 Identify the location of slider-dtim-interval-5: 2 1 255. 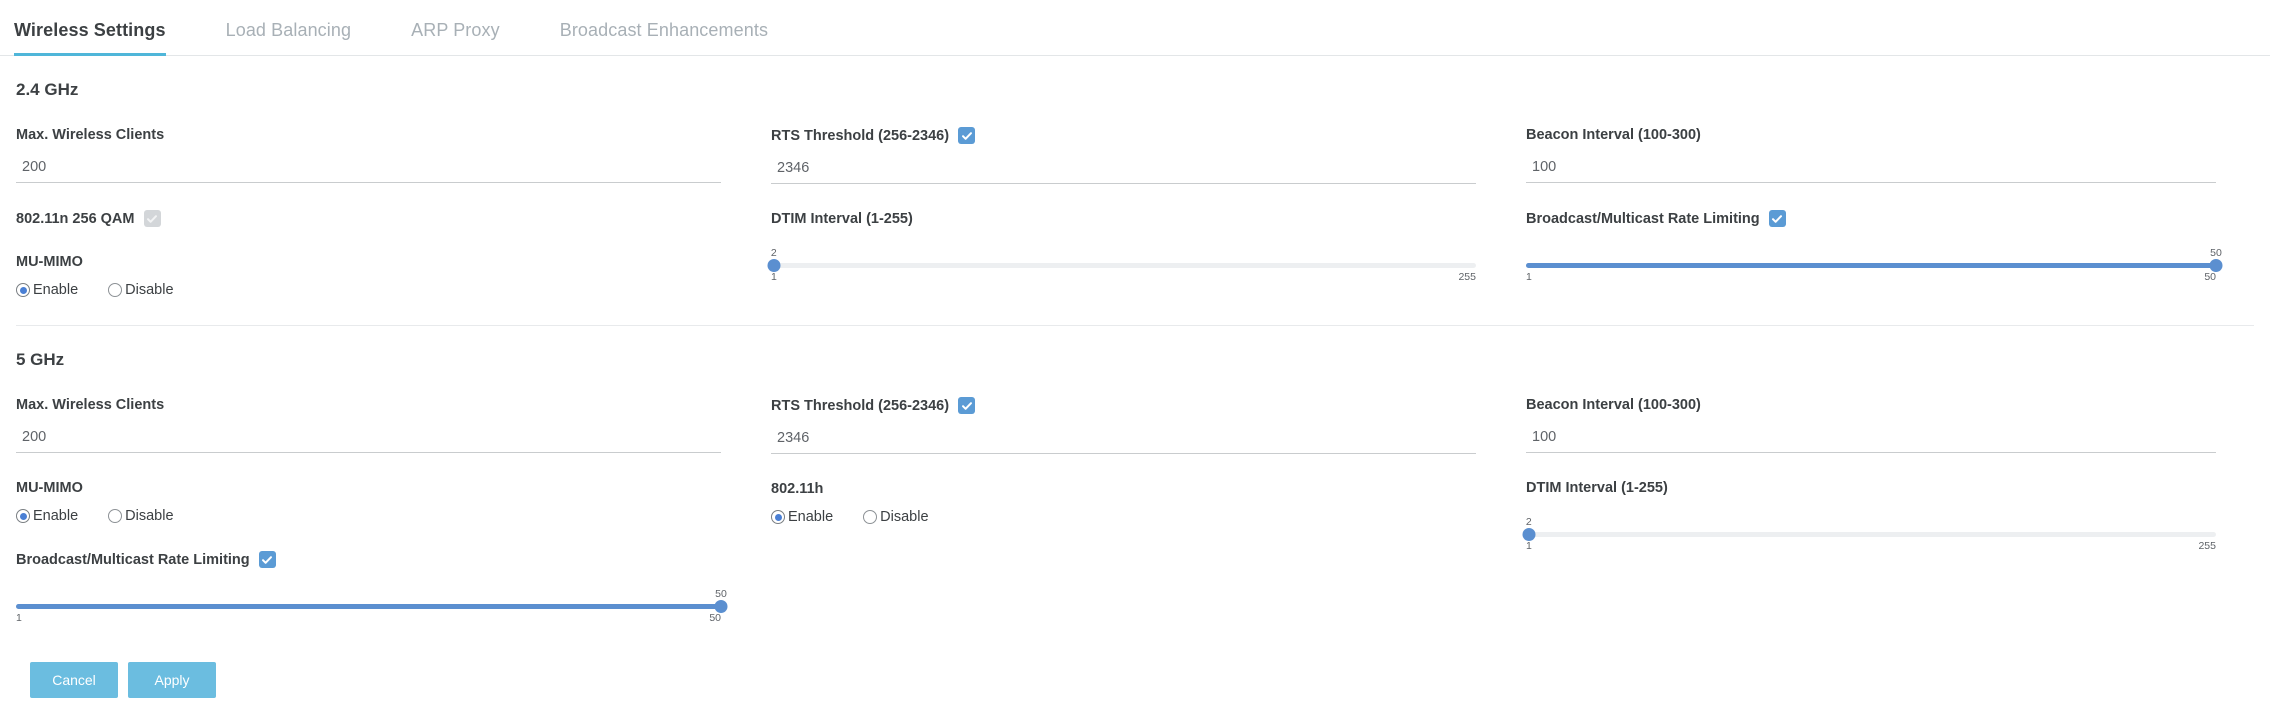
(1869, 535).